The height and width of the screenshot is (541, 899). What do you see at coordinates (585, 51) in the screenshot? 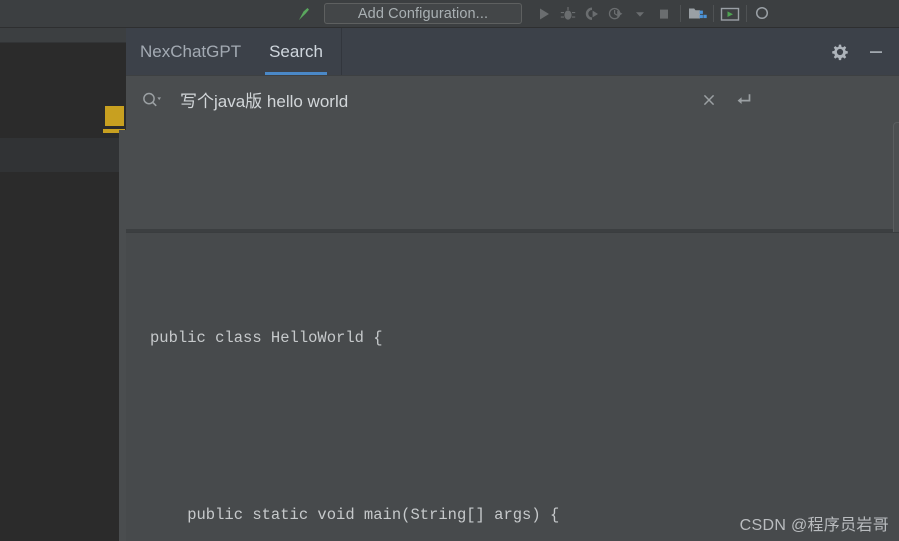
I see `header-spacer` at bounding box center [585, 51].